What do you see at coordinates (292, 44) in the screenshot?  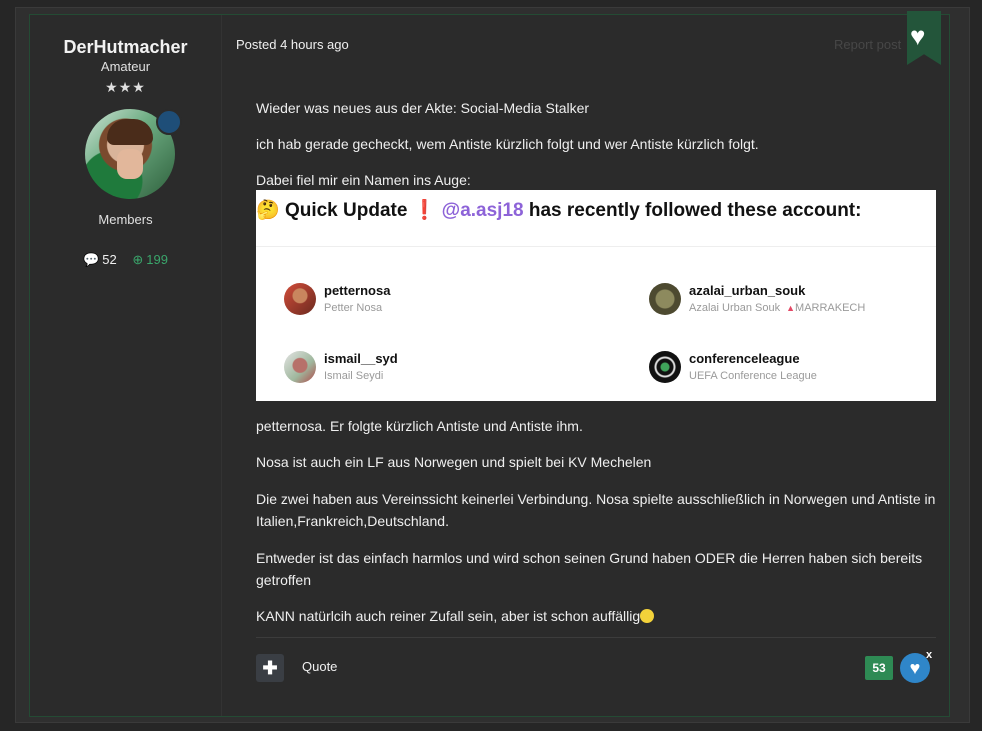 I see `post-timestamp: Posted 4 hours ago` at bounding box center [292, 44].